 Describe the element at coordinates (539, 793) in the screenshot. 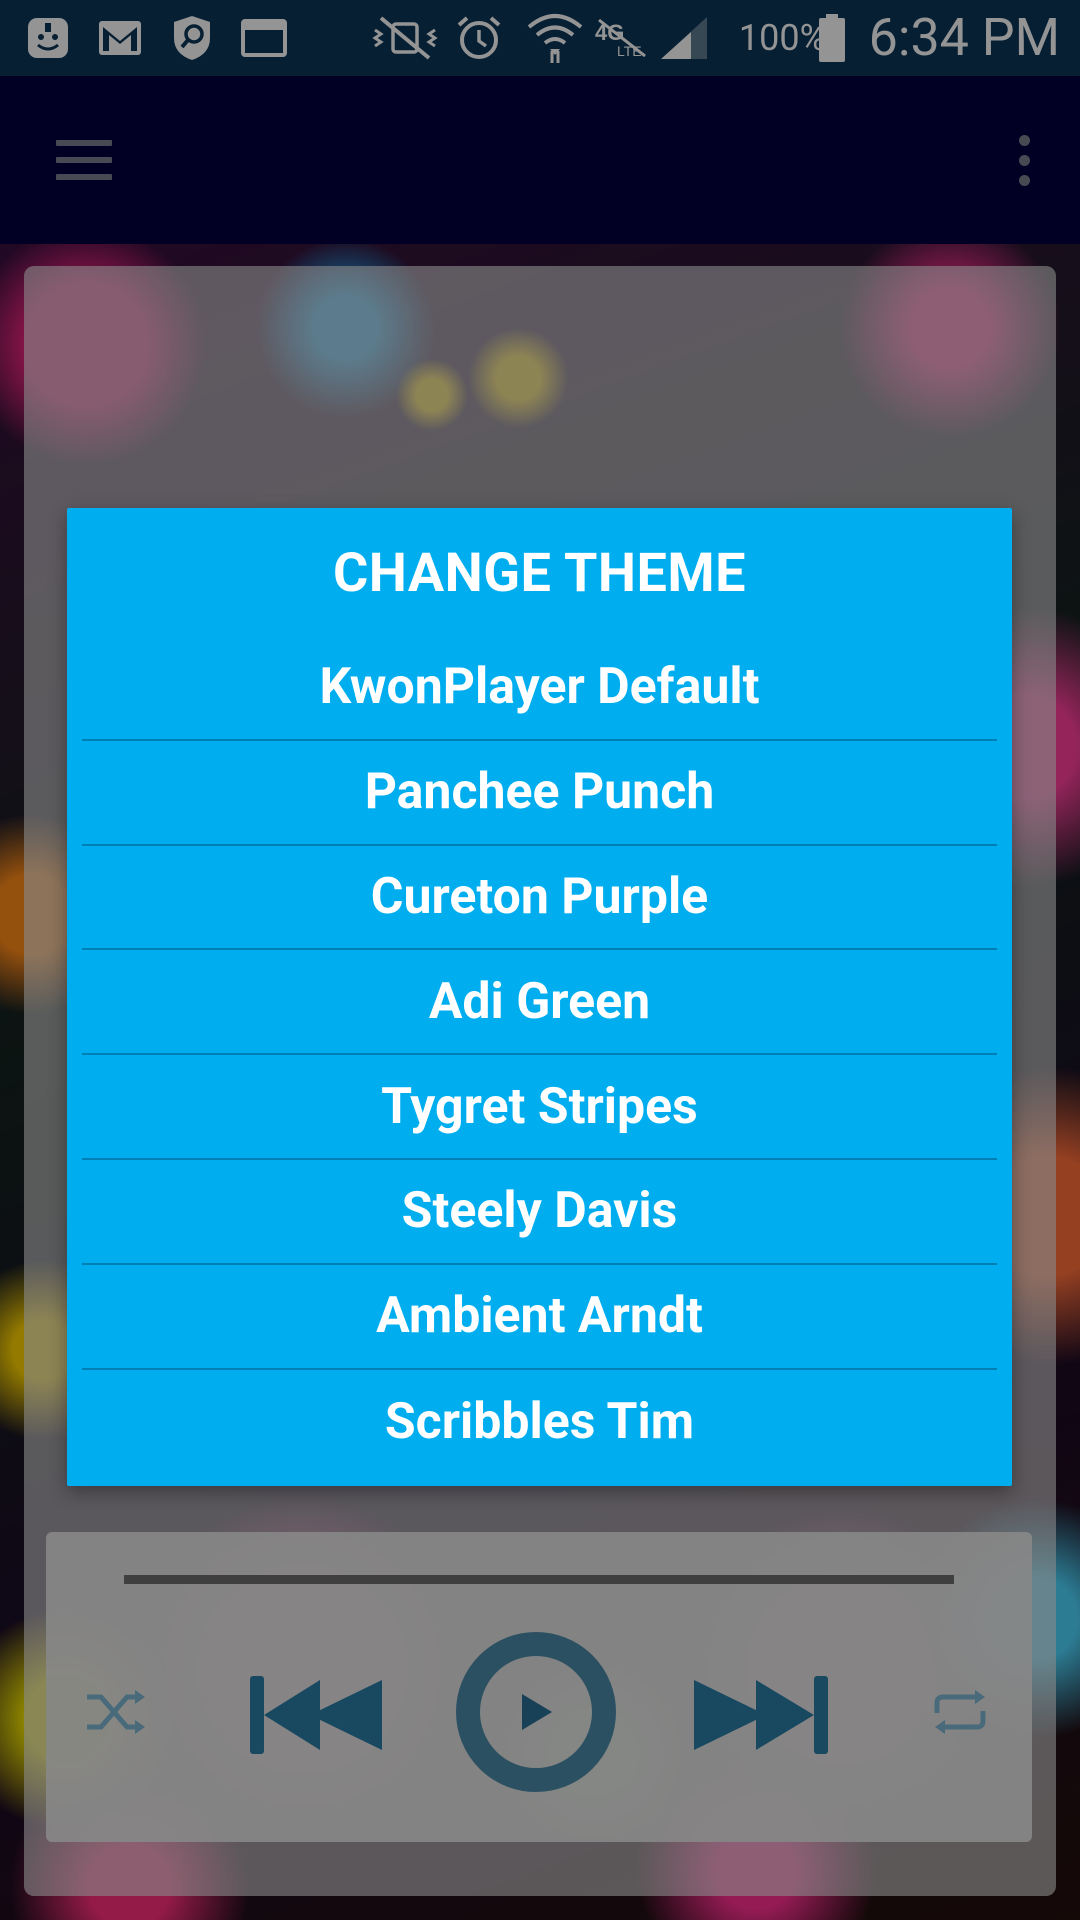

I see `theme-option-panchee-punch: Panchee Punch` at that location.